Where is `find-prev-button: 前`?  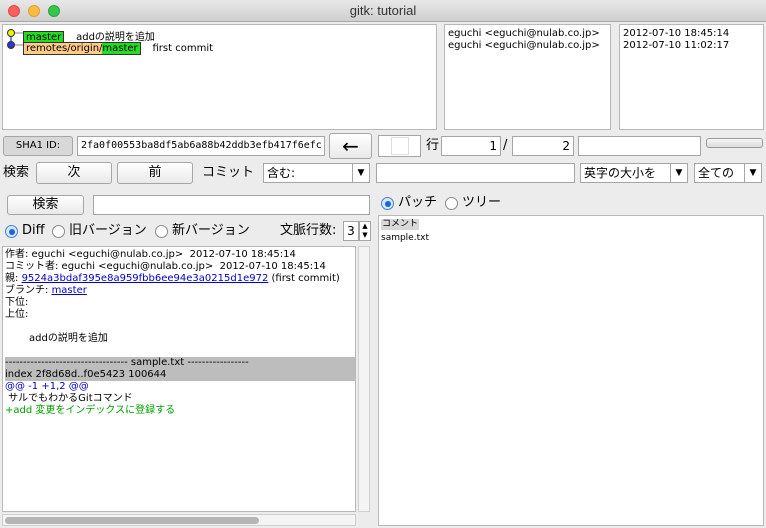 find-prev-button: 前 is located at coordinates (155, 173).